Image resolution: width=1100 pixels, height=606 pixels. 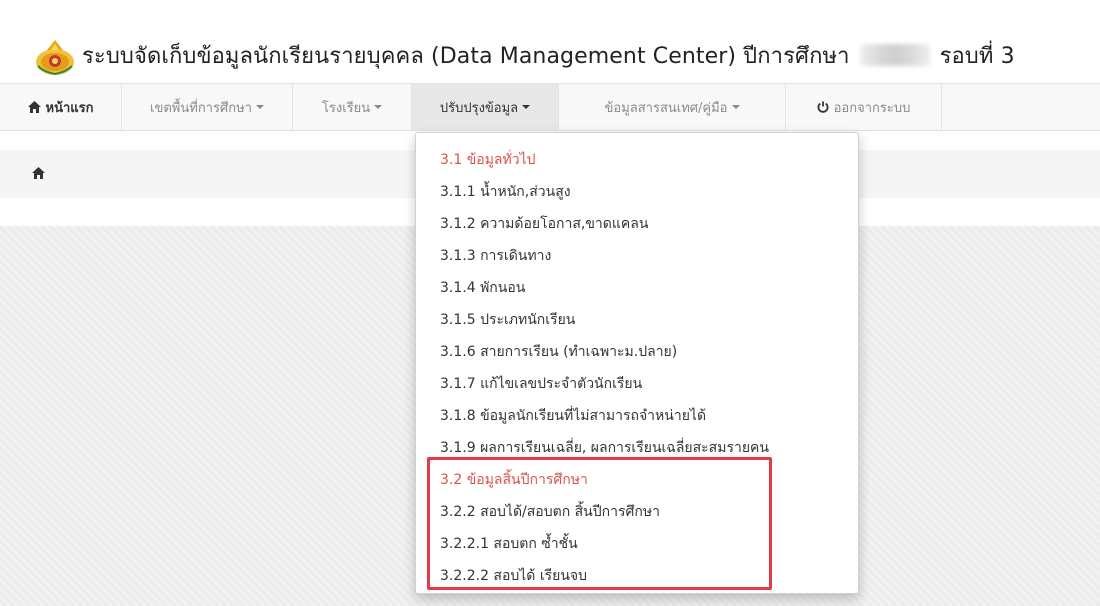 What do you see at coordinates (346, 108) in the screenshot?
I see `nav-school-label: โรงเรียน` at bounding box center [346, 108].